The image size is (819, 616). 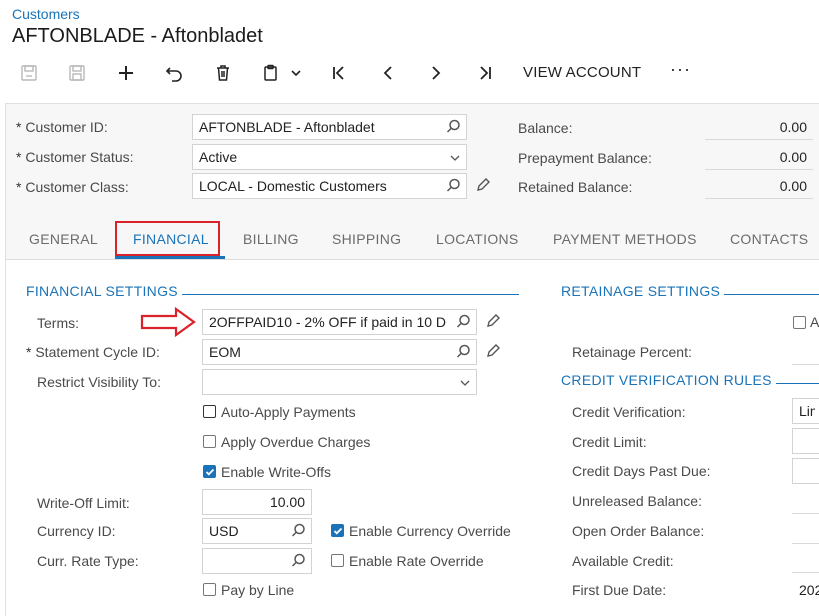 I want to click on retained-balance-value: 0.00, so click(x=759, y=186).